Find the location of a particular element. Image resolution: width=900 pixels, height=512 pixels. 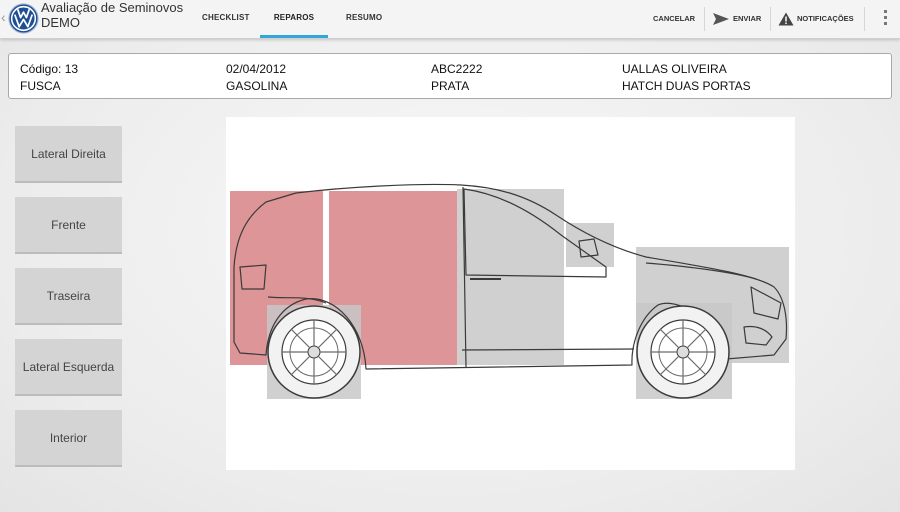

vehicle-owner: UALLAS OLIVEIRA is located at coordinates (674, 69).